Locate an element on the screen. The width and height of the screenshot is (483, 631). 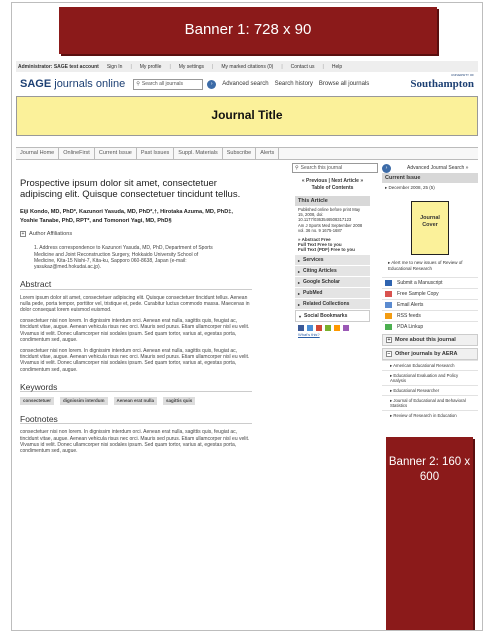
keyword-tag: Aenean erat nulla is located at coordinates (135, 401).